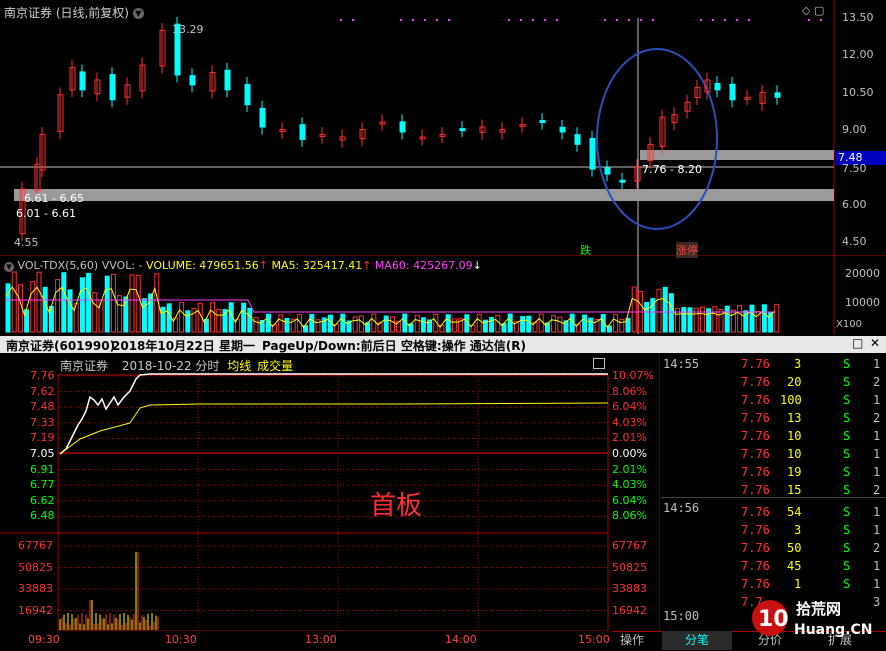  Describe the element at coordinates (794, 548) in the screenshot. I see `trade-volume: 50` at that location.